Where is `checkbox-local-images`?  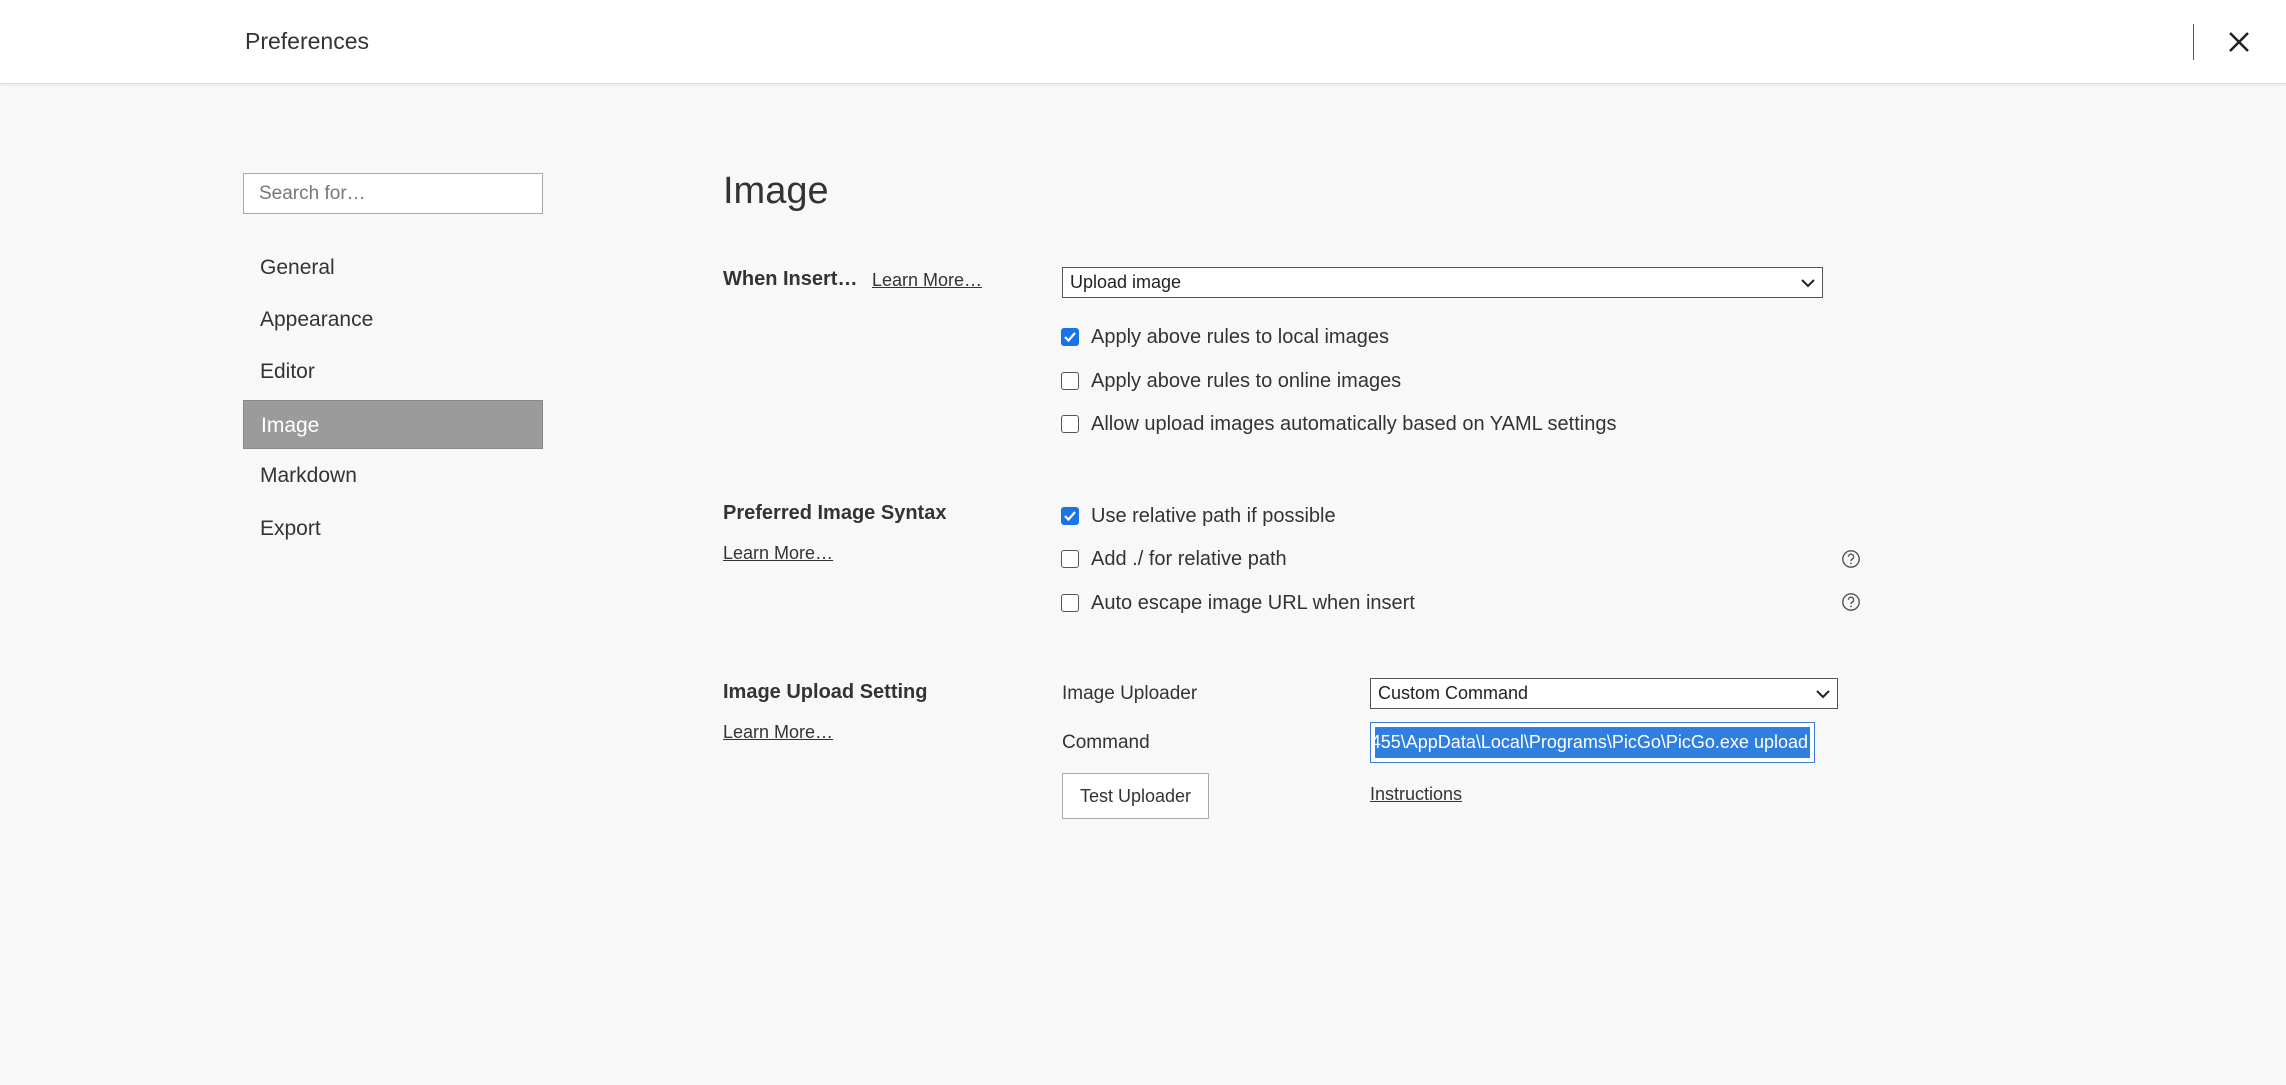 checkbox-local-images is located at coordinates (1070, 337).